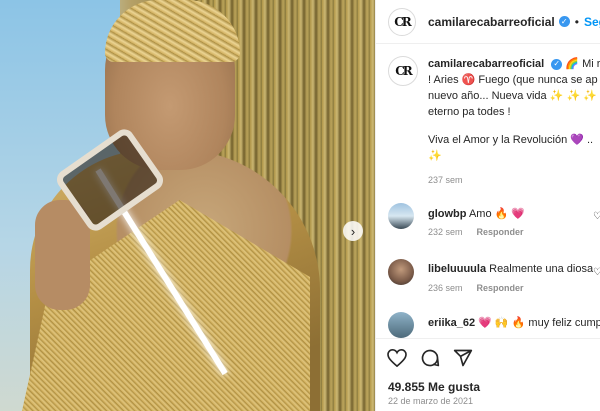 The image size is (600, 411). I want to click on commenter-username: libeluuuula, so click(457, 269).